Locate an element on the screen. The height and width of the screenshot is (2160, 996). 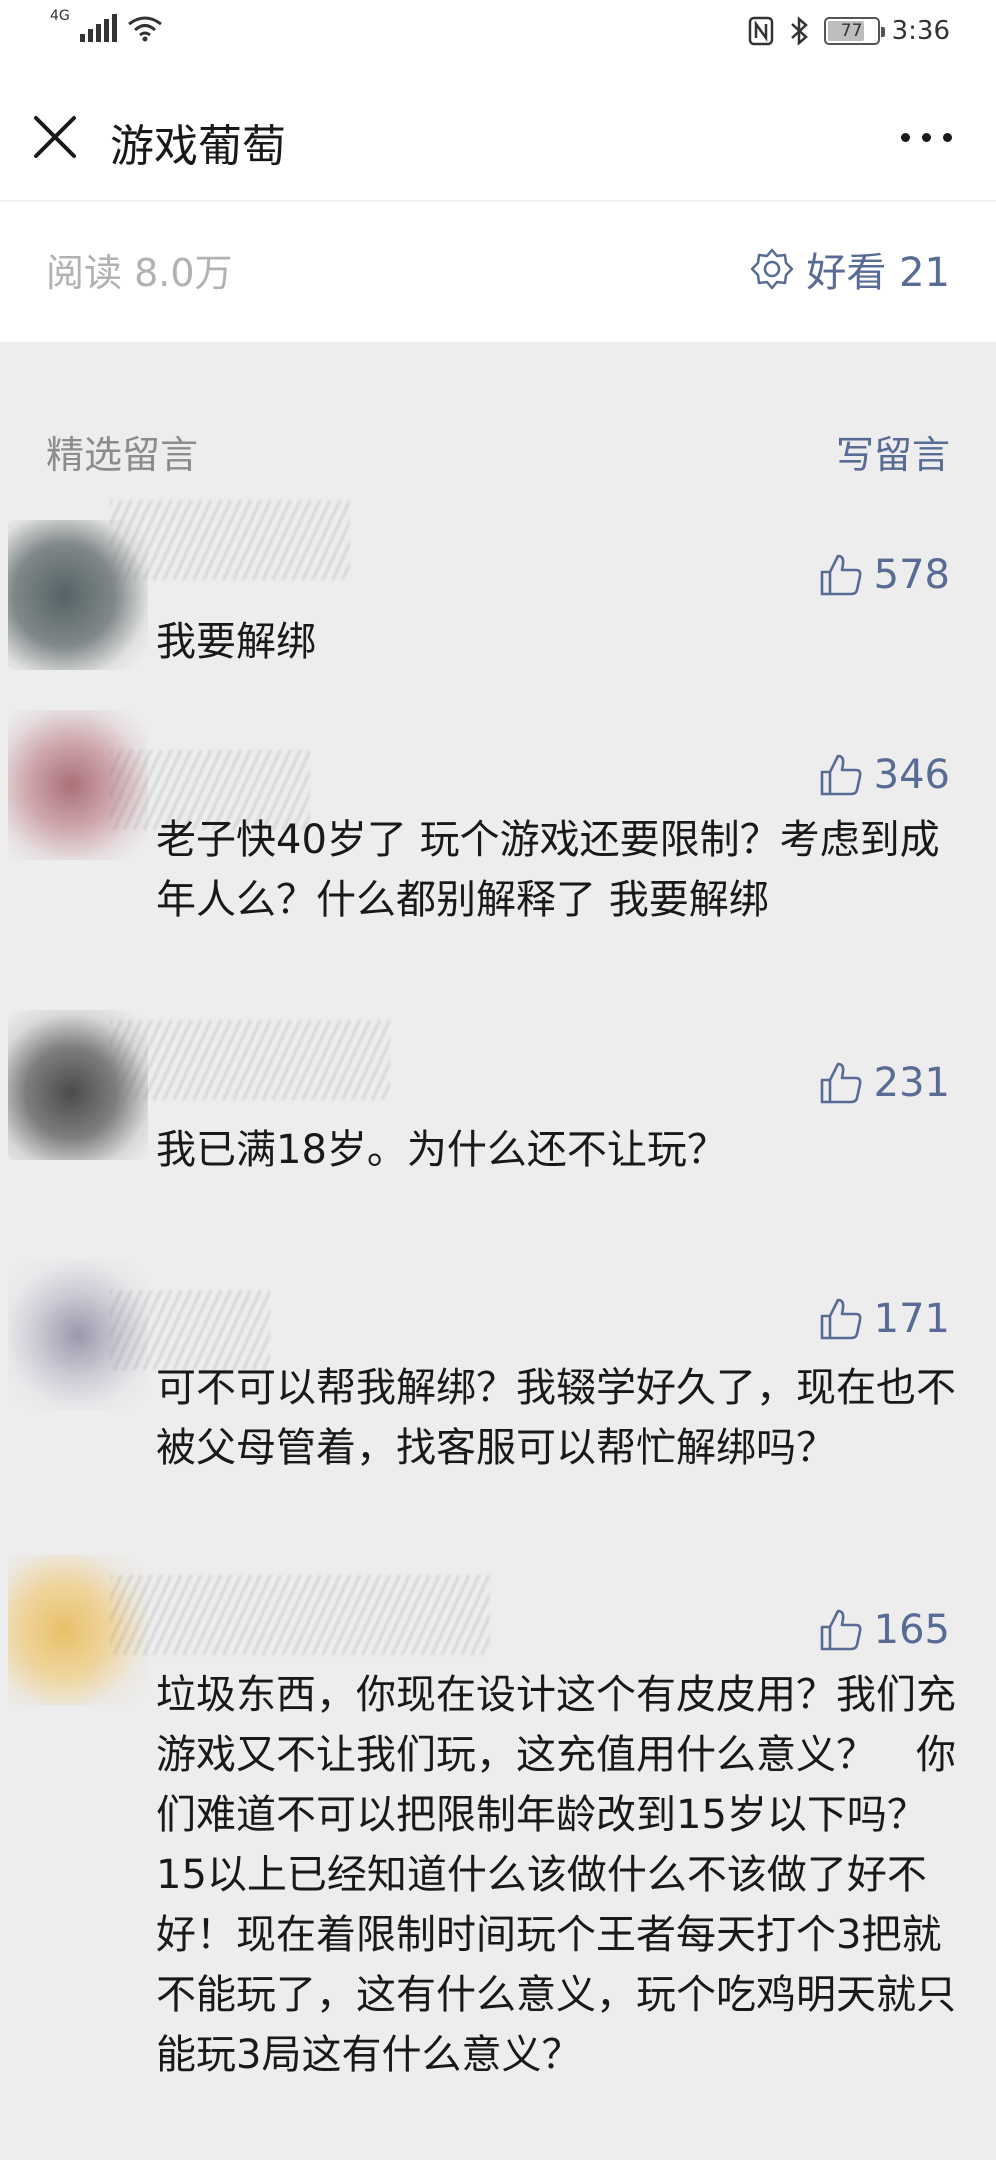
battery-level: 77 is located at coordinates (851, 31).